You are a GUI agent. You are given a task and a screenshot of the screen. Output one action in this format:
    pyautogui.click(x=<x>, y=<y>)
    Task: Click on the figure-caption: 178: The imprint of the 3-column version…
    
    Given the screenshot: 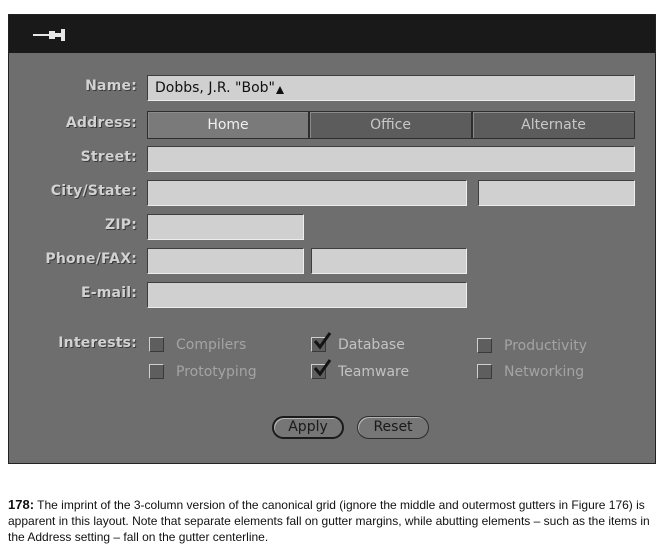 What is the action you would take?
    pyautogui.click(x=333, y=521)
    